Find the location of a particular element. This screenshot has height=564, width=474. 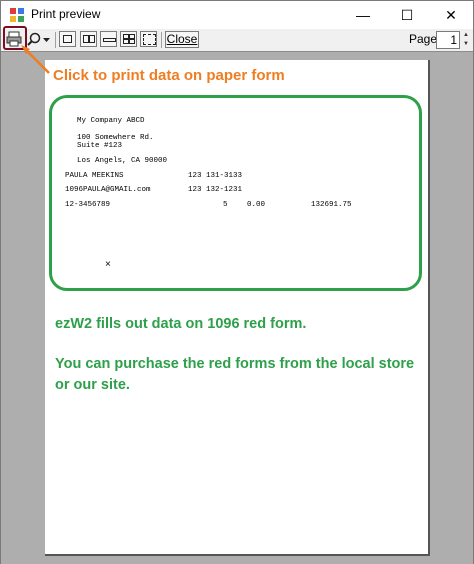

phone-number-2: 123 132-1231 is located at coordinates (215, 190).